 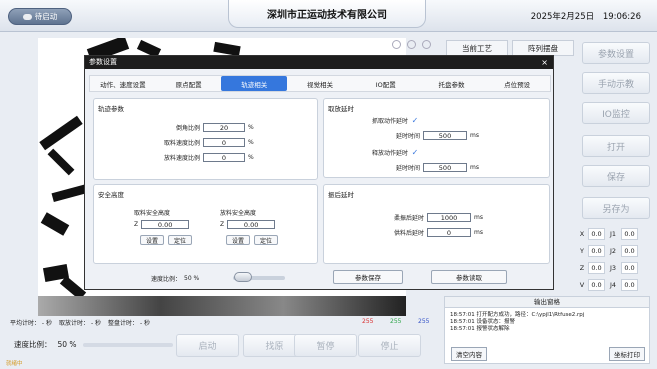 I want to click on field-label: 倒角比例, so click(x=187, y=128).